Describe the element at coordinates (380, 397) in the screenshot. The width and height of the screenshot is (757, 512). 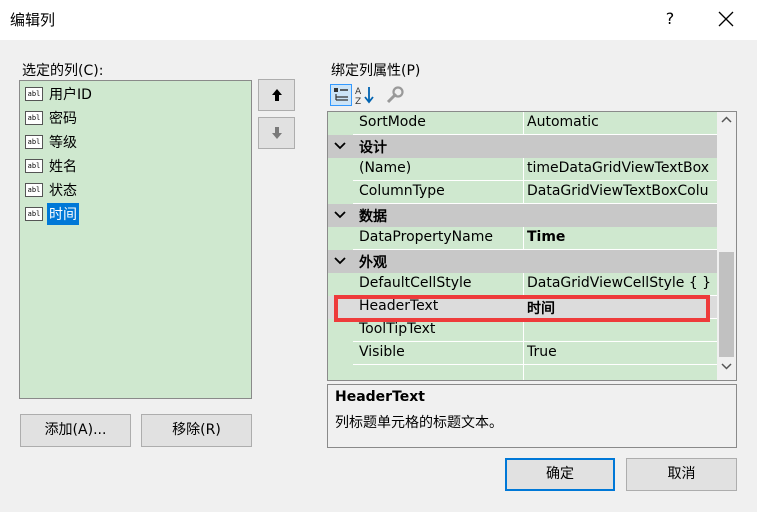
I see `description-title: HeaderText` at that location.